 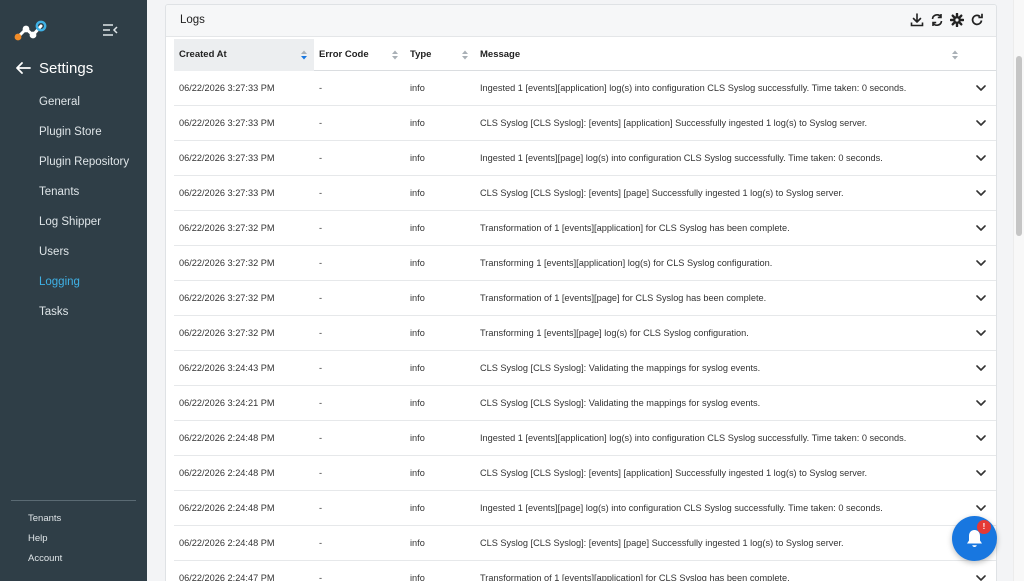 I want to click on refresh-icon, so click(x=977, y=20).